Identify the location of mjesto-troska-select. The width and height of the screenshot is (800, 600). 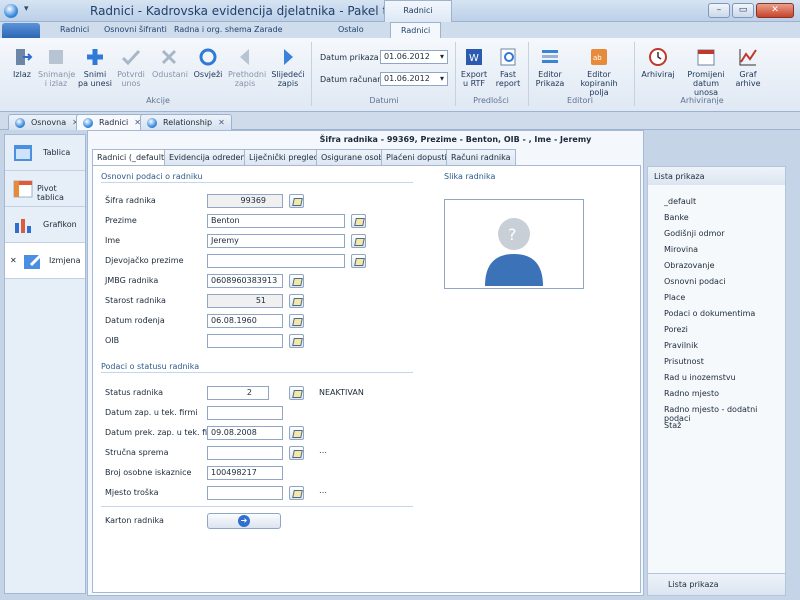
(245, 493).